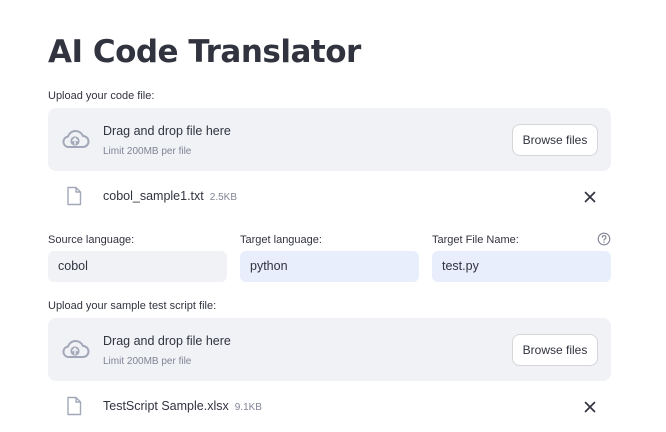 The width and height of the screenshot is (666, 432). Describe the element at coordinates (248, 407) in the screenshot. I see `file-size: 9.1KB` at that location.